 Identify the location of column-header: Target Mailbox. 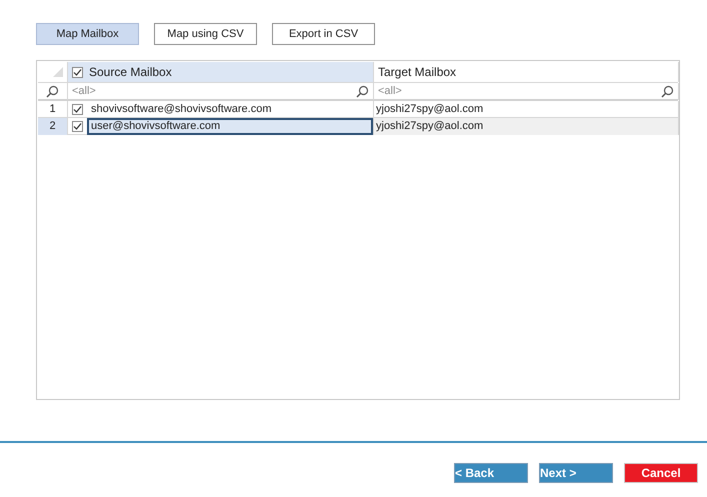
(526, 72).